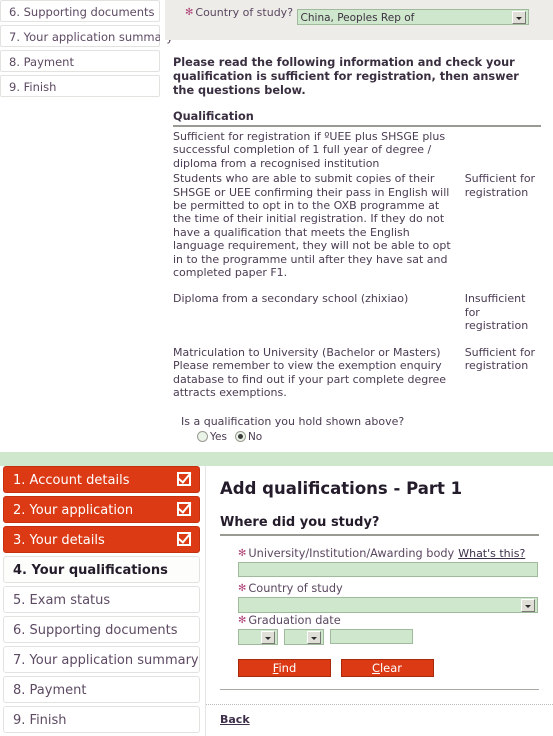 The height and width of the screenshot is (736, 553). Describe the element at coordinates (90, 570) in the screenshot. I see `step-label: 4. Your qualifications` at that location.